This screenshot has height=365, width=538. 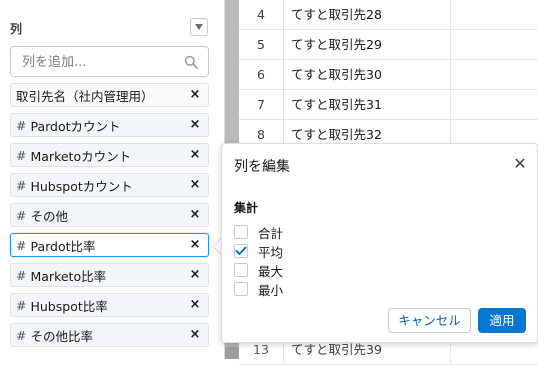 What do you see at coordinates (336, 44) in the screenshot?
I see `account-name-cell: てすと取引先29` at bounding box center [336, 44].